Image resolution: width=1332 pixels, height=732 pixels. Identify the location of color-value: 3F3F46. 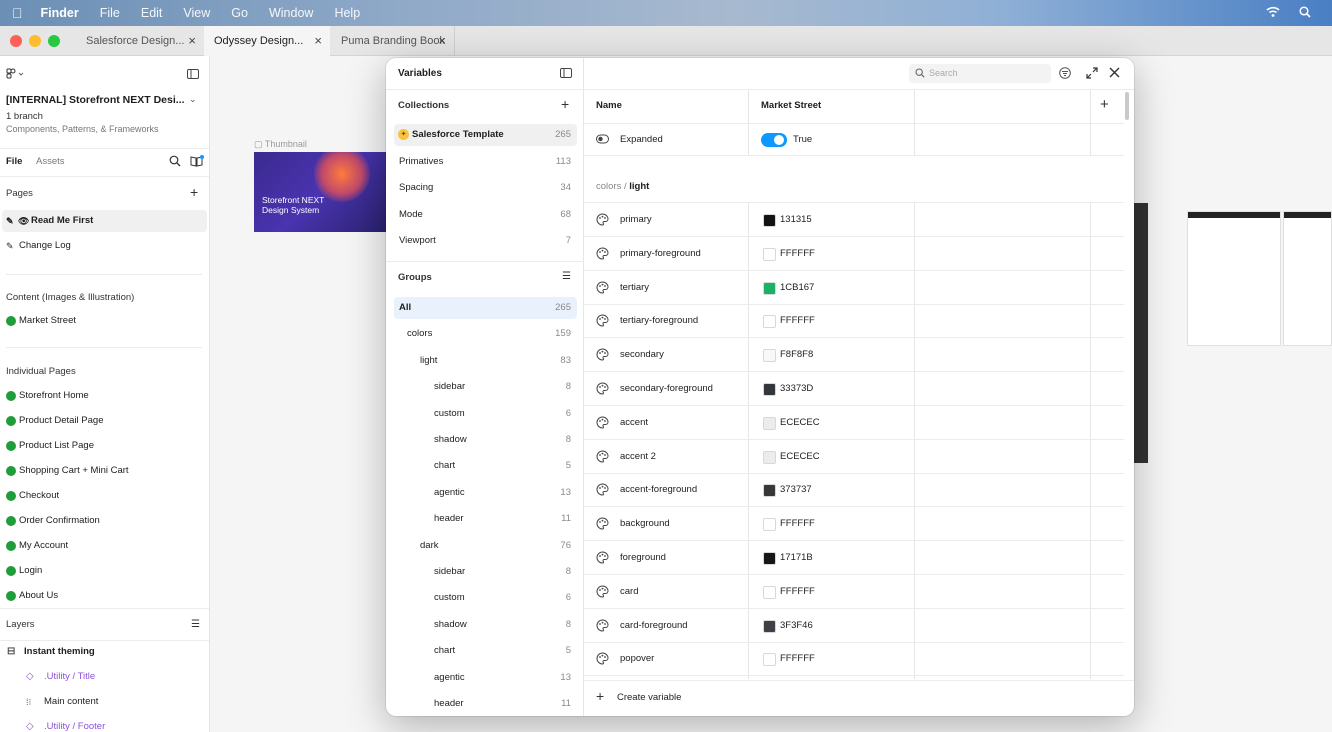
(796, 626).